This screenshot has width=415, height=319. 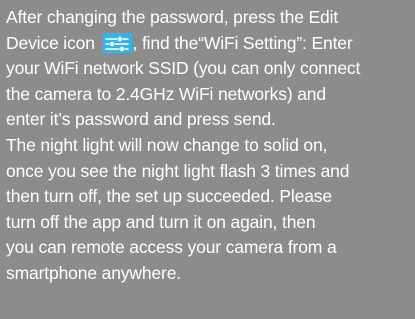 What do you see at coordinates (242, 42) in the screenshot?
I see `instruction-text: , find the“WiFi Setting”: Enter` at bounding box center [242, 42].